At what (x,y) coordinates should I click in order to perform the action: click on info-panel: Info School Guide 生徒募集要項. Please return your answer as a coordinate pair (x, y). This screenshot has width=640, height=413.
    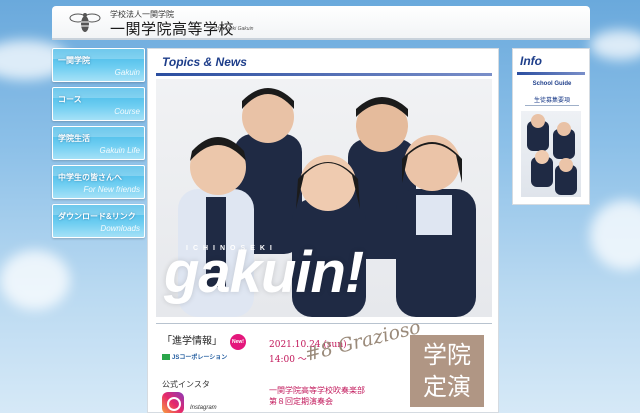
    Looking at the image, I should click on (551, 126).